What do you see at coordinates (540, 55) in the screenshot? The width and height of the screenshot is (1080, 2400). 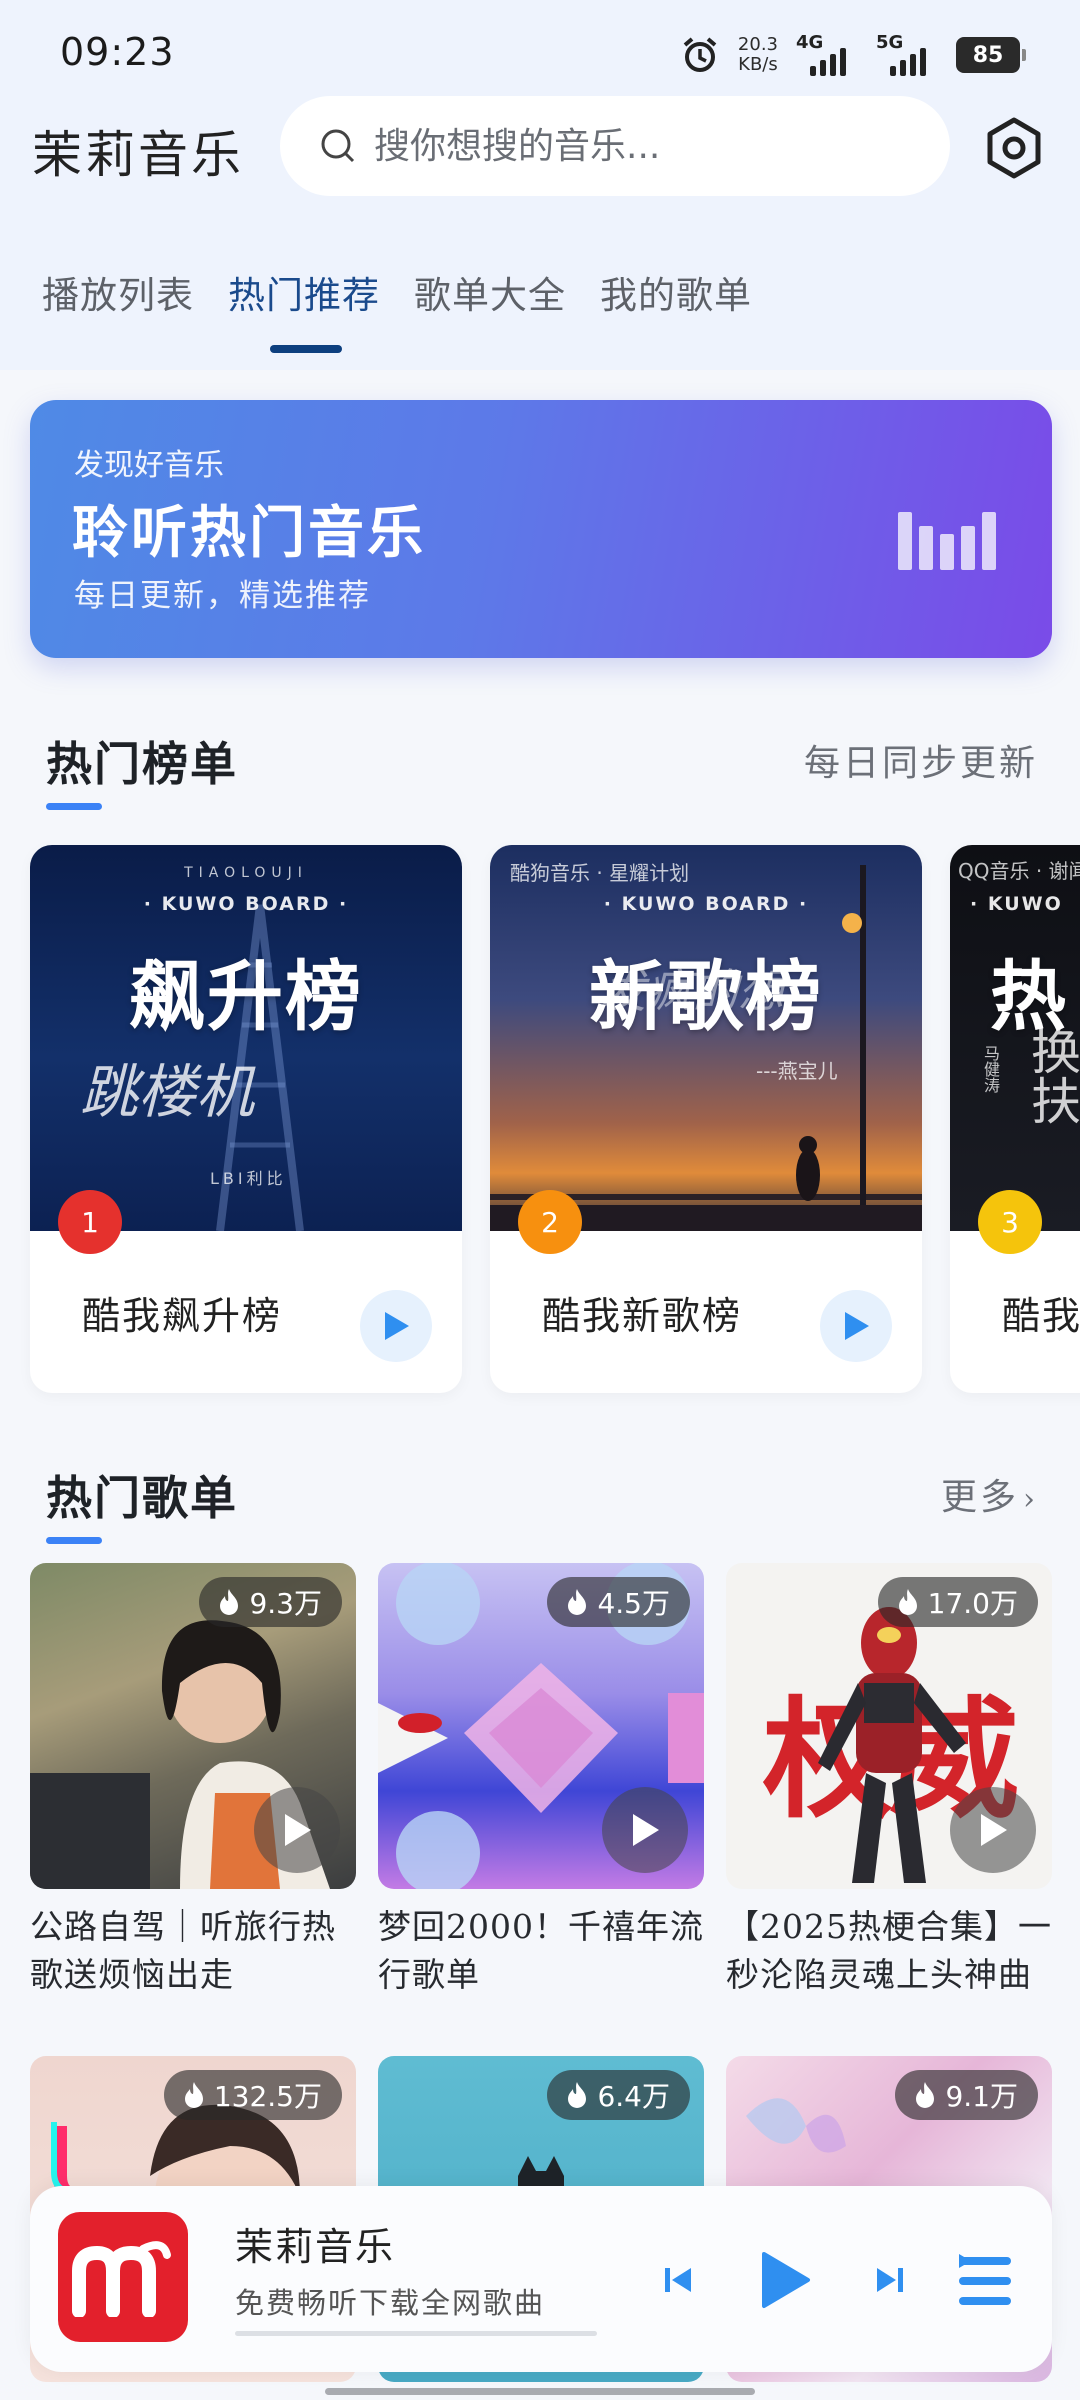 I see `status-bar: 09:23 20.3 KB/s 4G 5G 85` at bounding box center [540, 55].